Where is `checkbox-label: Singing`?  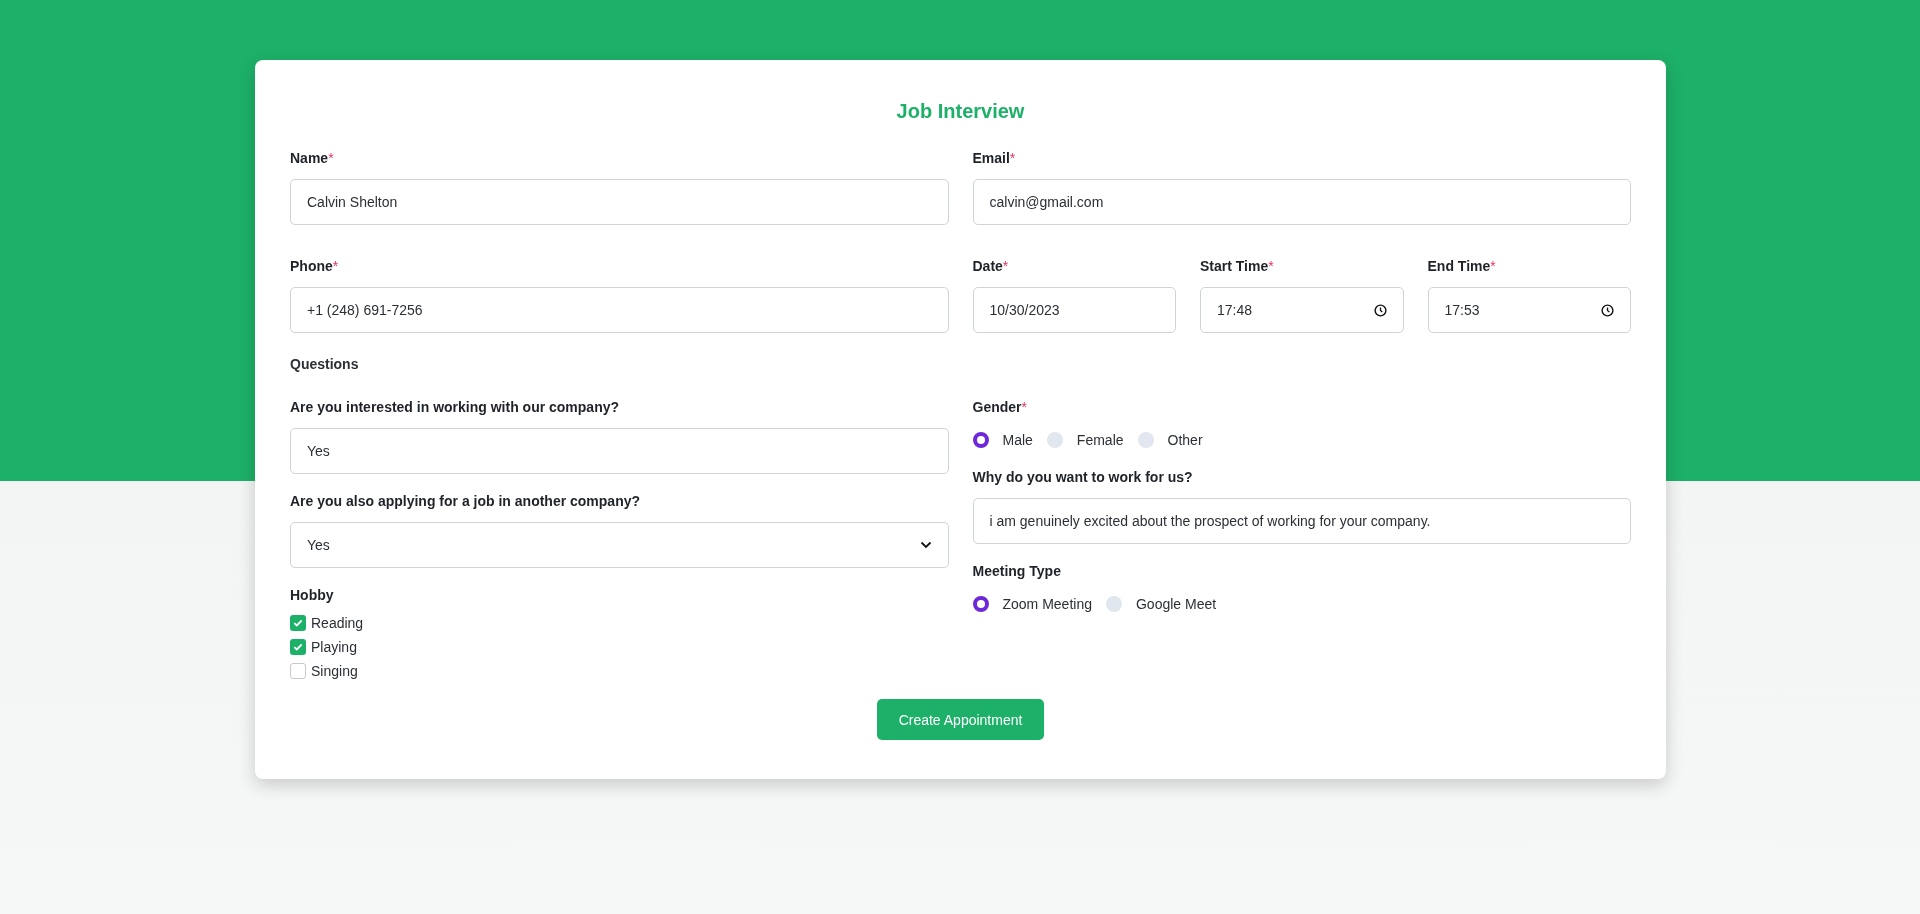
checkbox-label: Singing is located at coordinates (334, 671).